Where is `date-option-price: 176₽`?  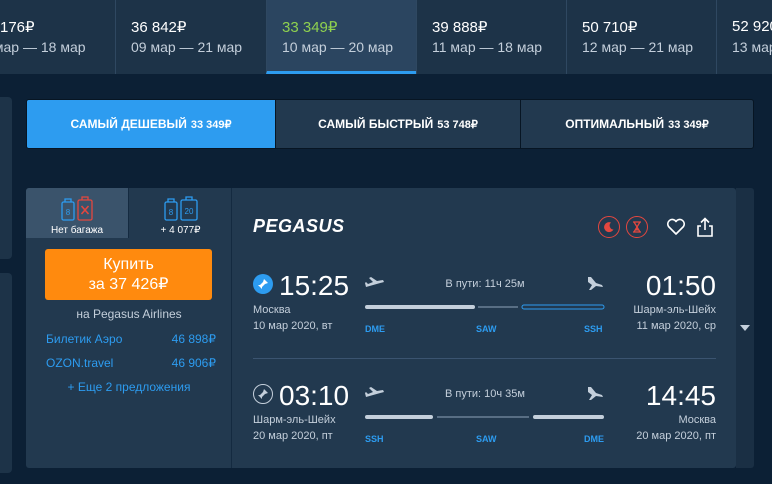 date-option-price: 176₽ is located at coordinates (17, 27).